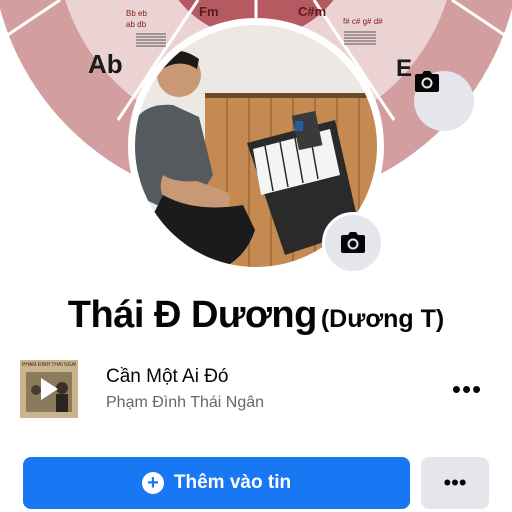 The height and width of the screenshot is (512, 512). I want to click on profile-alternate-name: (Dương T), so click(382, 319).